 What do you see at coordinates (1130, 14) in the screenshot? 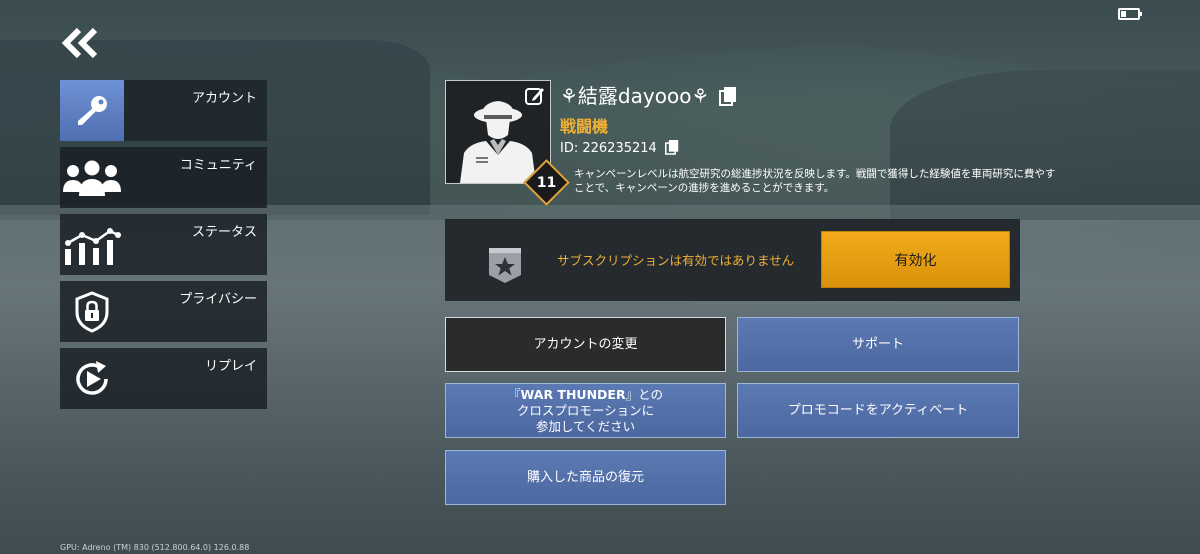
I see `battery-low-icon` at bounding box center [1130, 14].